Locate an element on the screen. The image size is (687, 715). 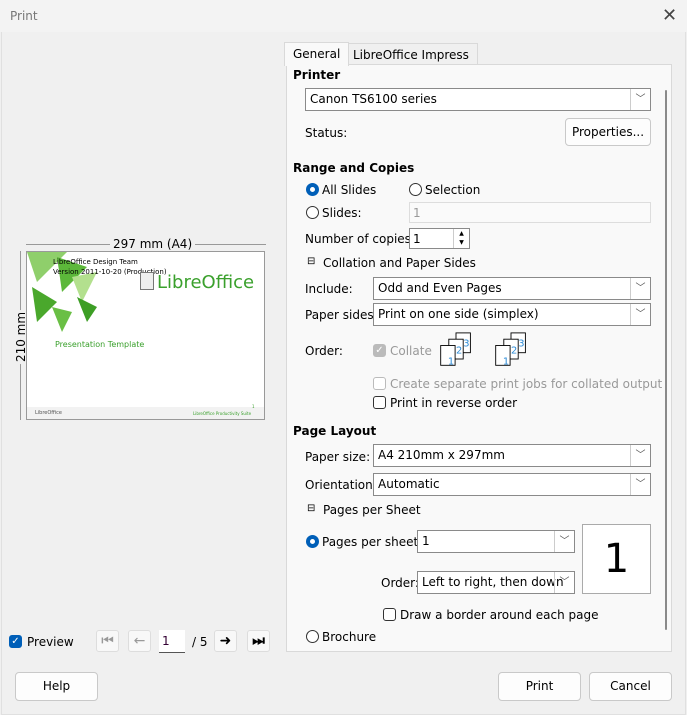
tab-libreoffice-impress: LibreOffice Impress is located at coordinates (411, 54).